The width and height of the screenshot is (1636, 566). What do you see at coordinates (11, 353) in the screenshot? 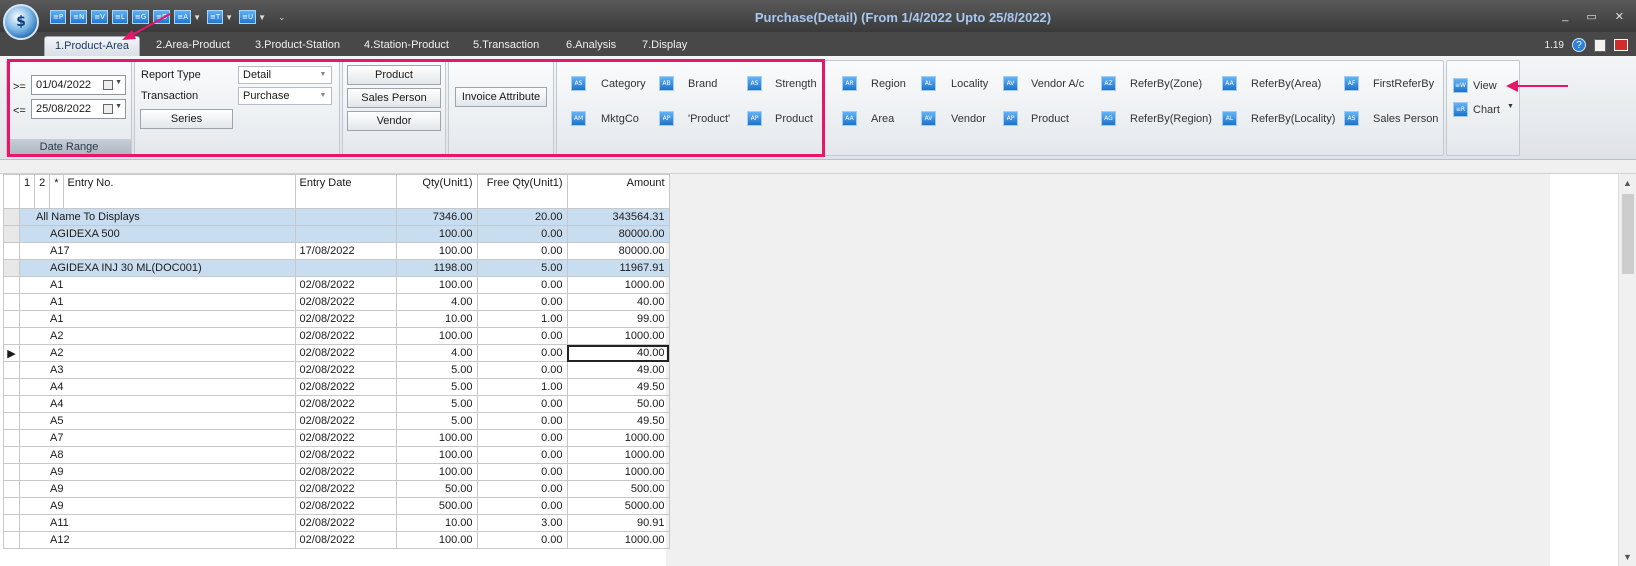
I see `current-row-indicator-icon: ▶` at bounding box center [11, 353].